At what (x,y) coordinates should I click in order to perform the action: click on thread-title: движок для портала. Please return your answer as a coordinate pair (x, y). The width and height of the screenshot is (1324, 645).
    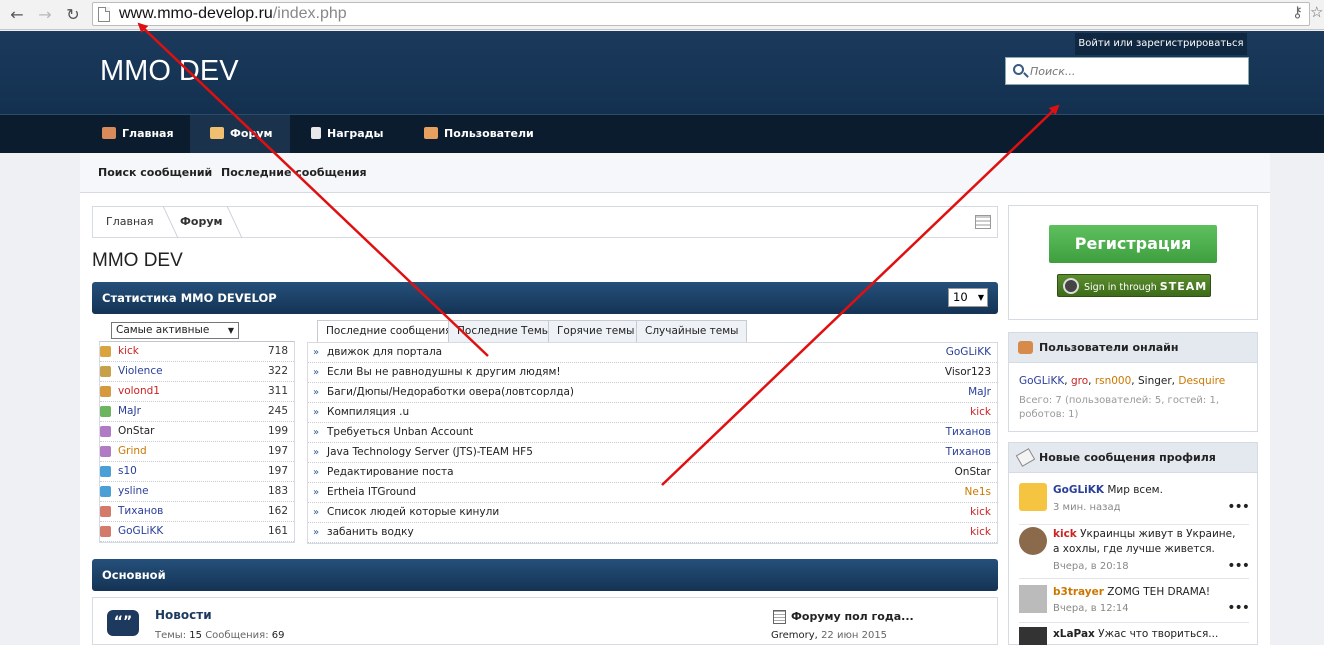
    Looking at the image, I should click on (384, 352).